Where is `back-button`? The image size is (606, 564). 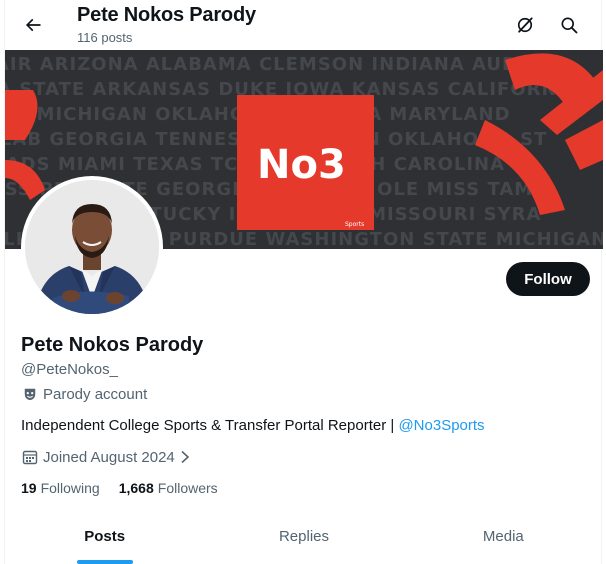 back-button is located at coordinates (33, 25).